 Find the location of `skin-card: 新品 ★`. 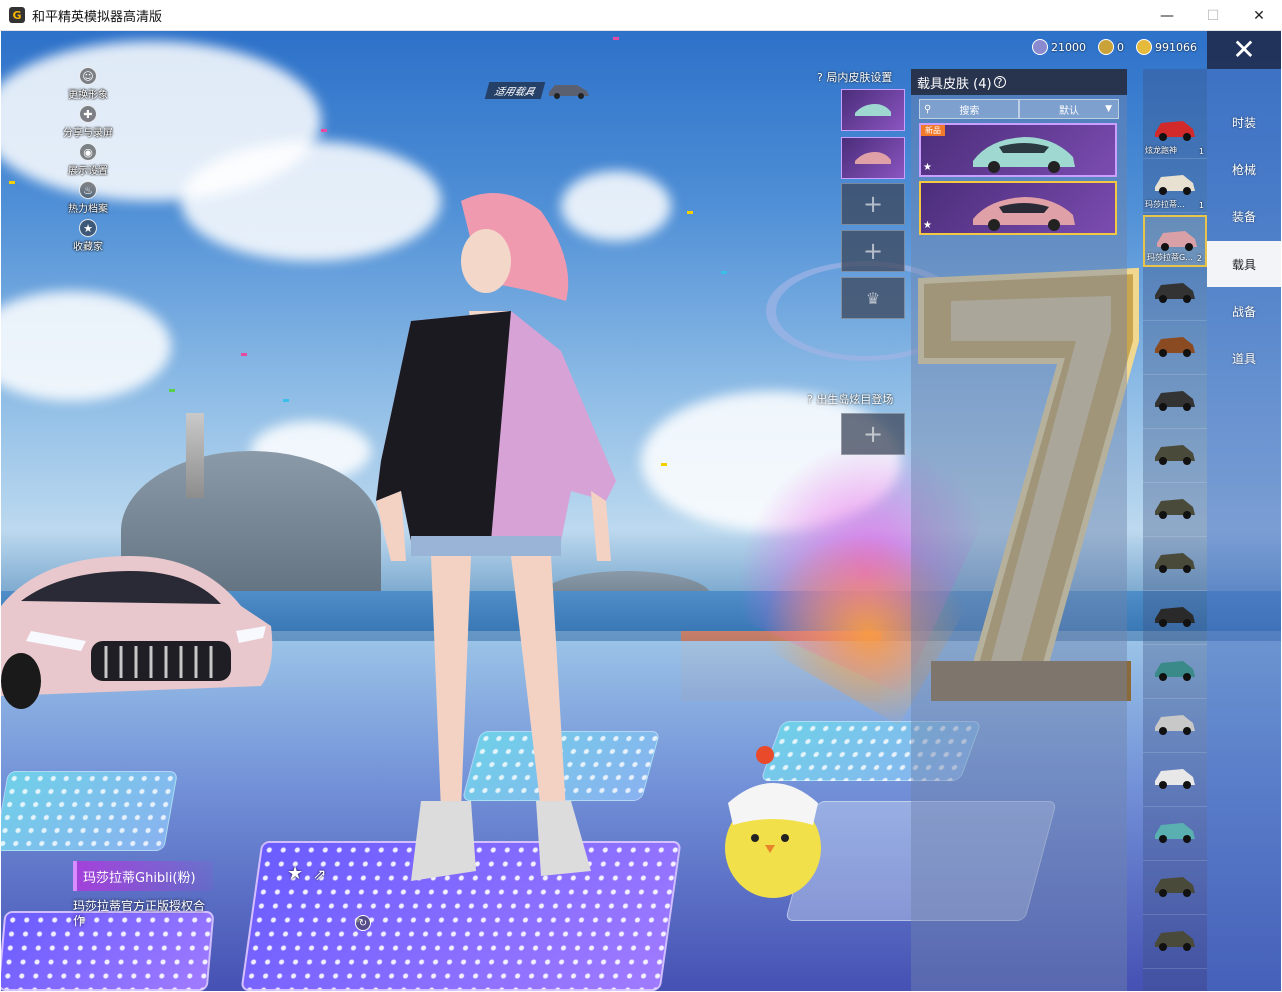

skin-card: 新品 ★ is located at coordinates (1018, 150).